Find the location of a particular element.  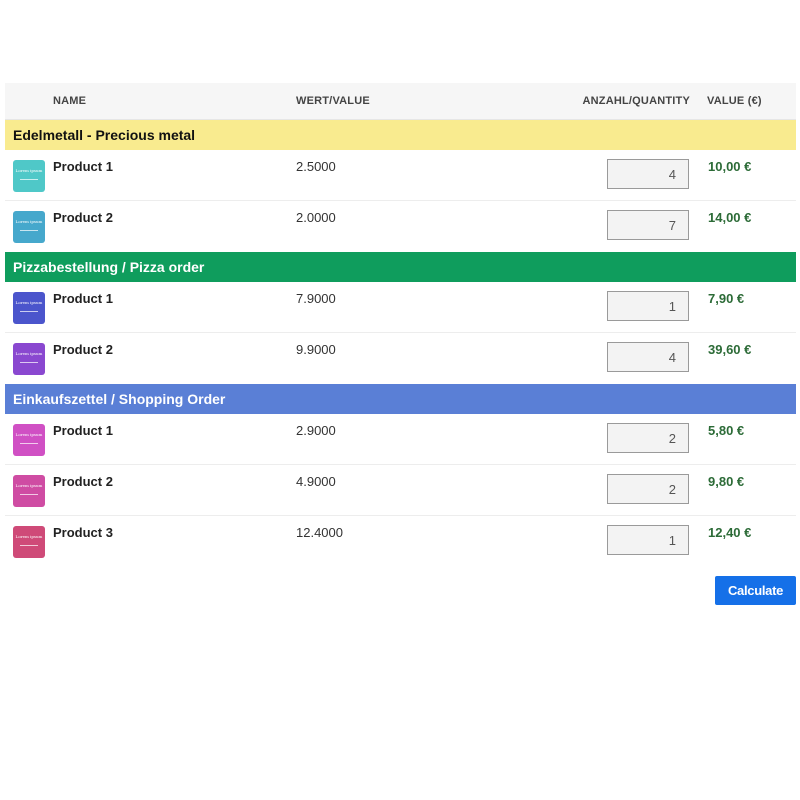

product-row: Lorem ipsum Product 1 2.5000 10,00 € is located at coordinates (400, 175).